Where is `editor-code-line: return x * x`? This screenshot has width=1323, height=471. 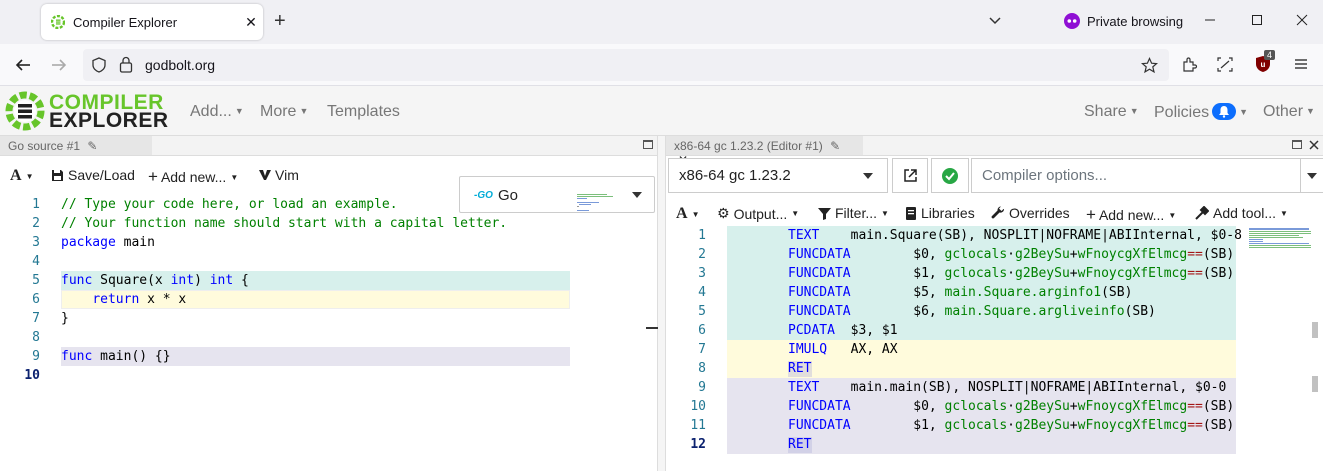 editor-code-line: return x * x is located at coordinates (284, 299).